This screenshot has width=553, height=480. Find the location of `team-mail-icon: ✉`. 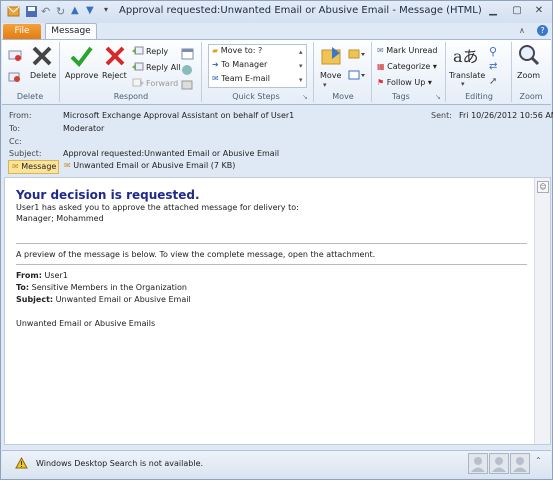

team-mail-icon: ✉ is located at coordinates (215, 78).